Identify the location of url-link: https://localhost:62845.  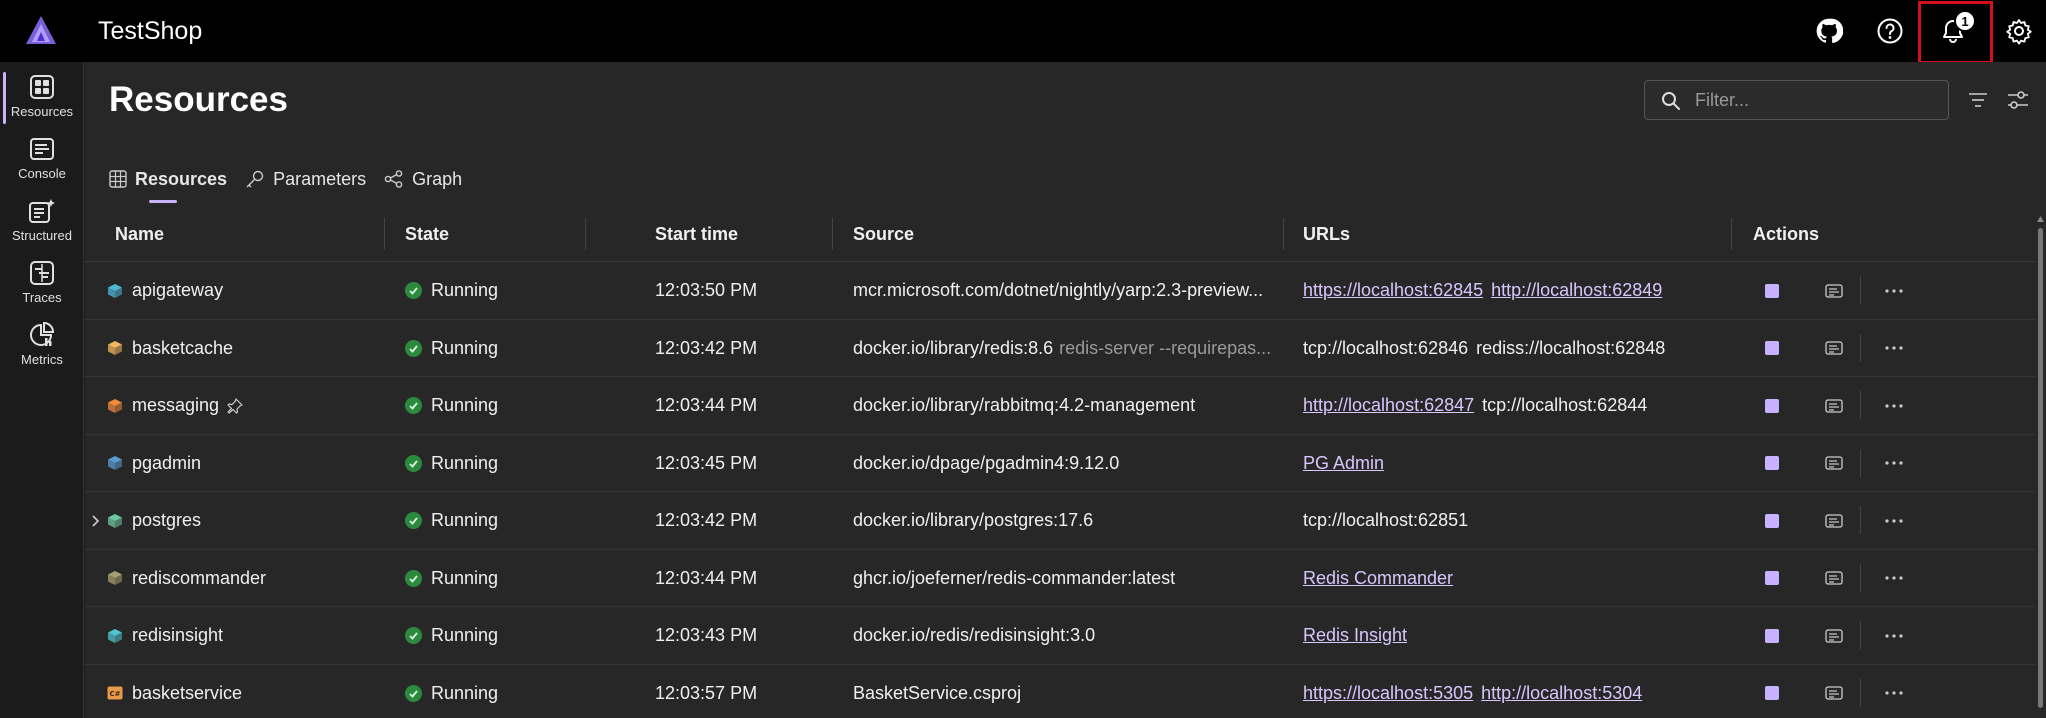
(1393, 290).